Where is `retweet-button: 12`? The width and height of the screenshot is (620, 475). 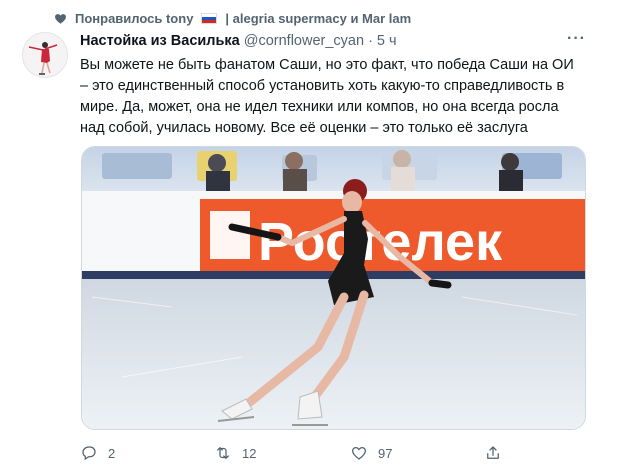 retweet-button: 12 is located at coordinates (235, 453).